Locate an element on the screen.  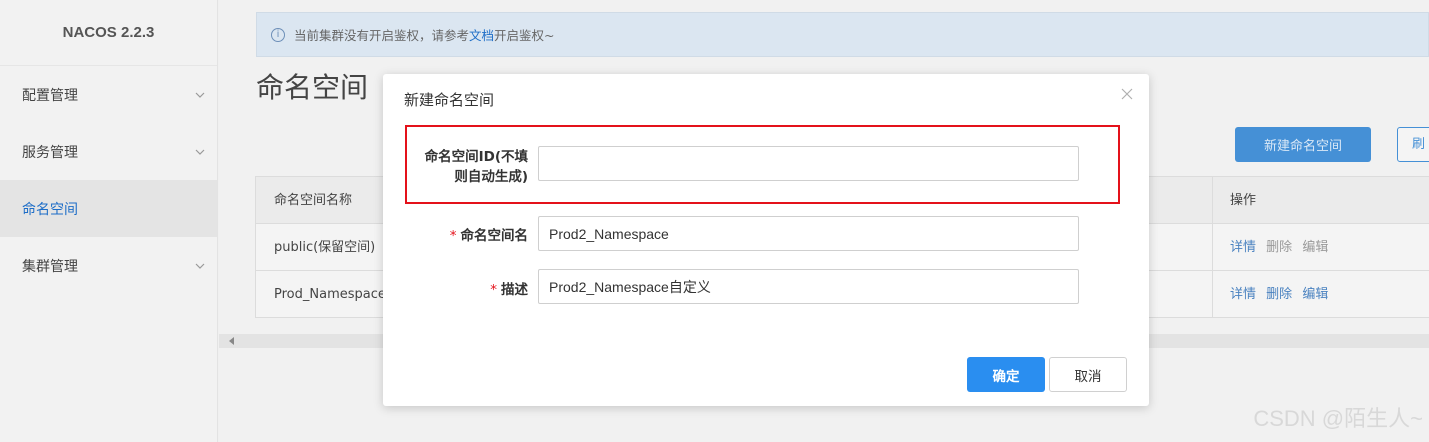
close-icon is located at coordinates (1127, 94).